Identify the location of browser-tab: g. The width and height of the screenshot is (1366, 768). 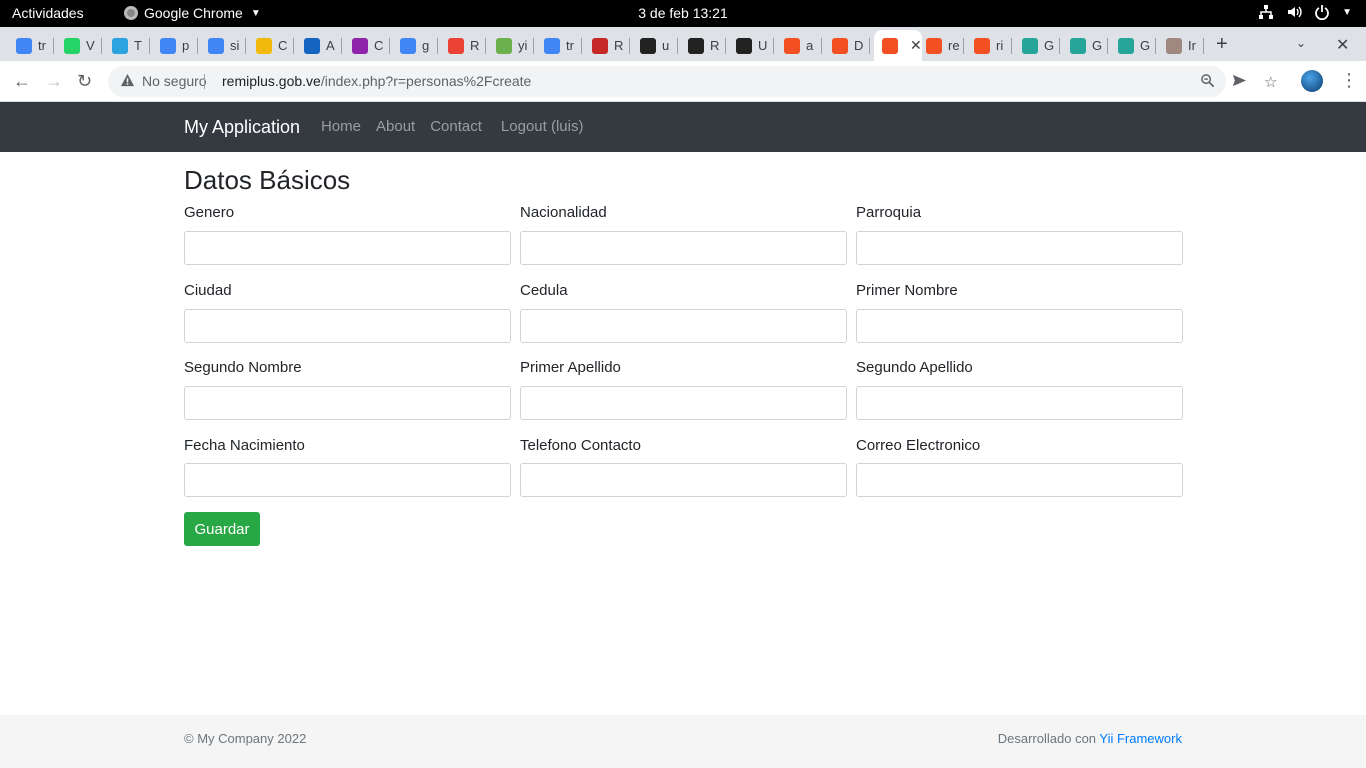
(415, 45).